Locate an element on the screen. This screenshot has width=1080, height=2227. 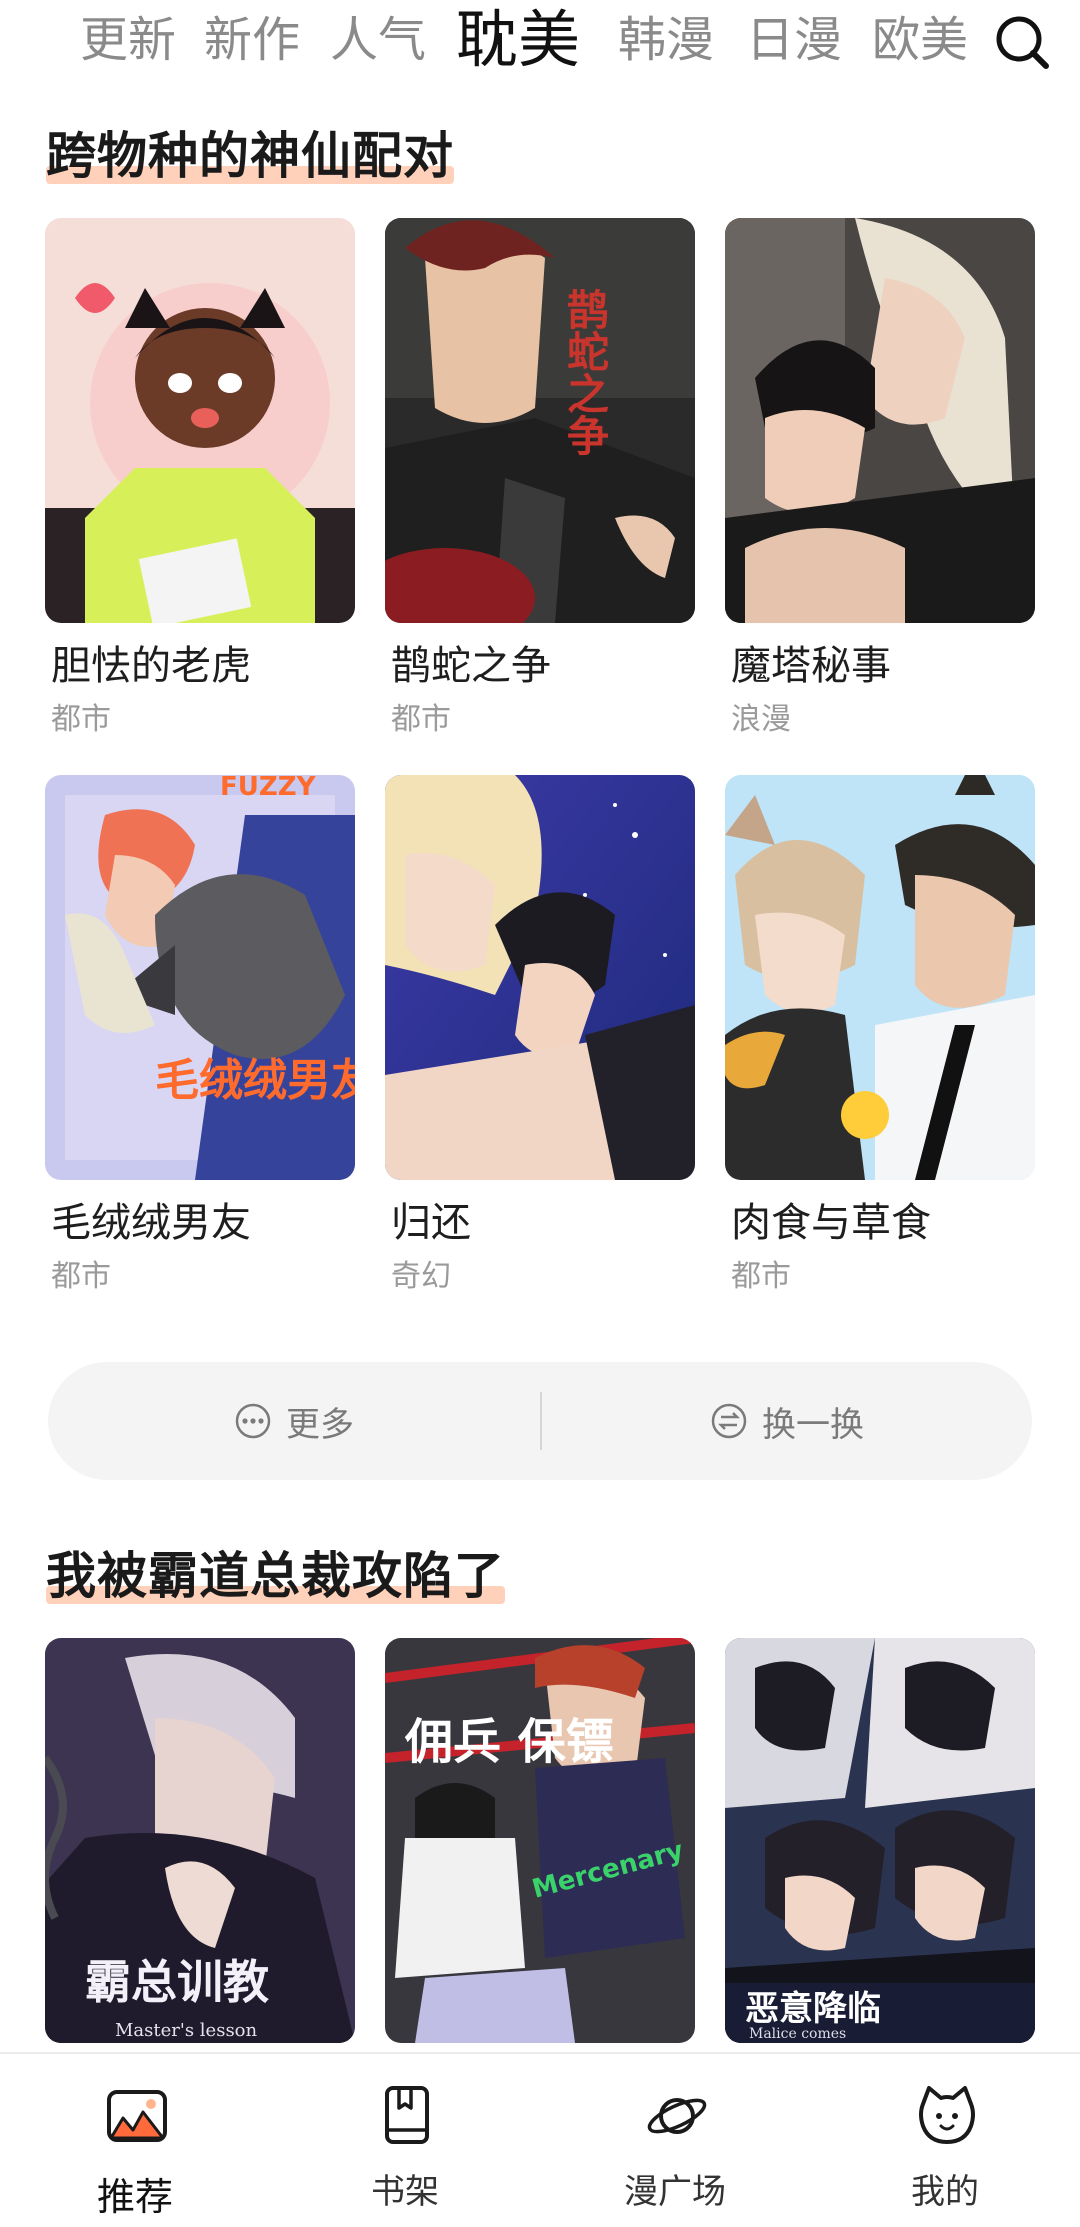
nav-label: 漫广场 is located at coordinates (675, 2192).